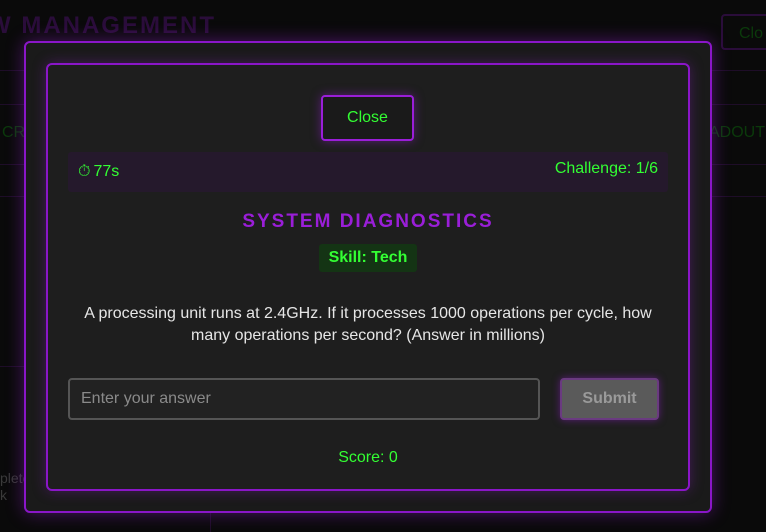 This screenshot has width=766, height=532. I want to click on challenge-status-bar: ⏱ 77s Challenge: 1/6, so click(368, 172).